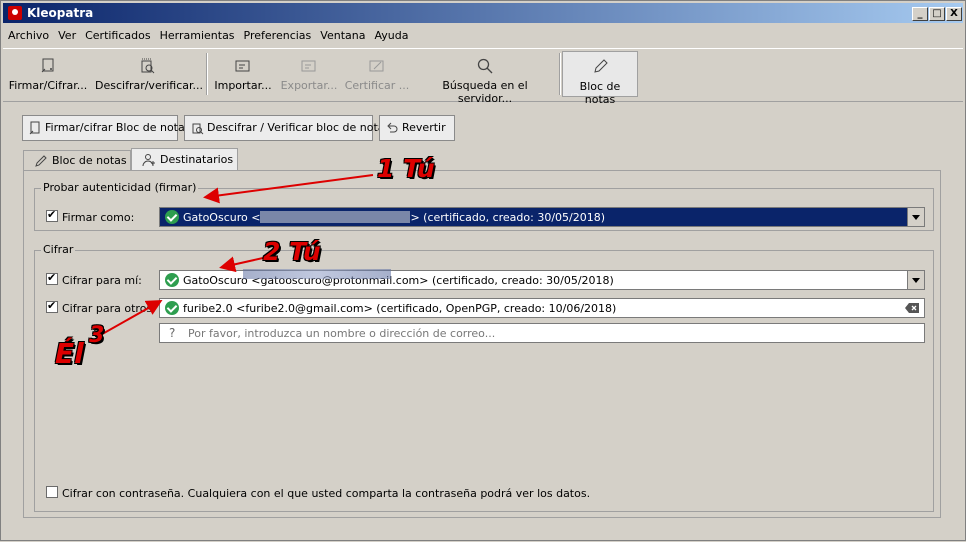  I want to click on annotation-two: 2 Tú, so click(292, 251).